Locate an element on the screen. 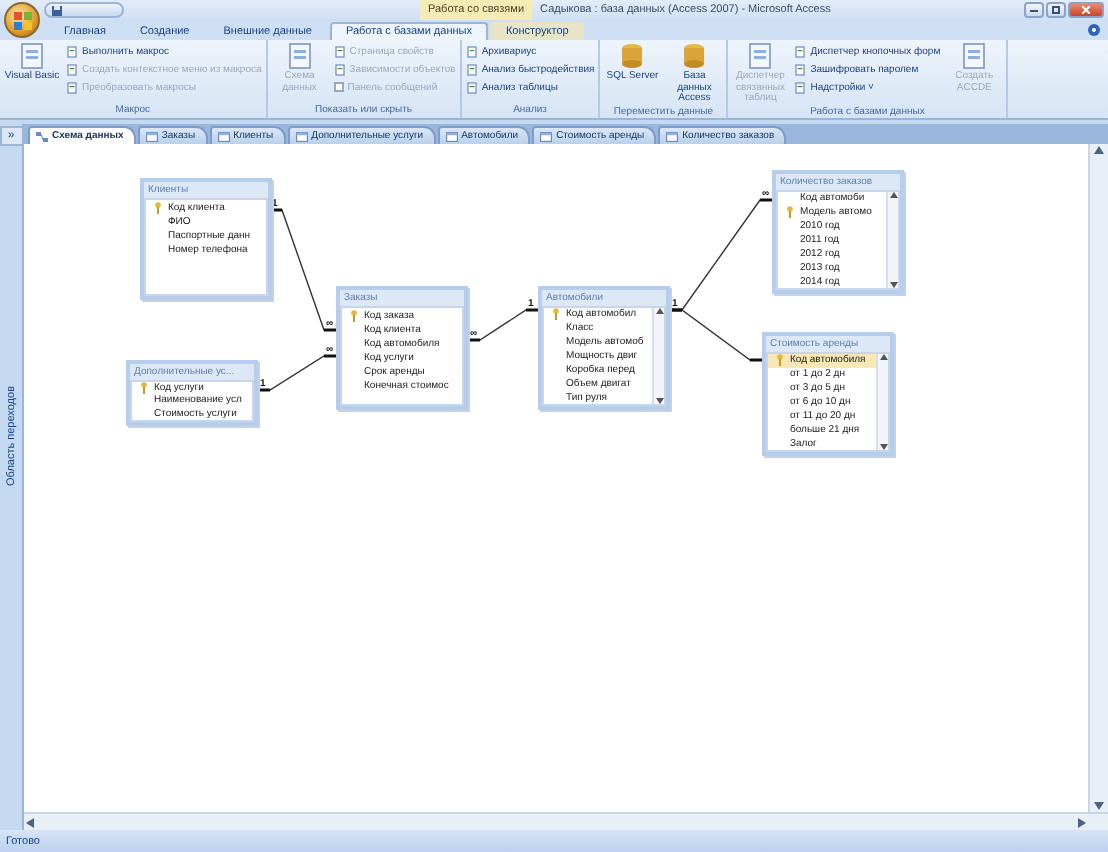  minimize-icon is located at coordinates (1034, 10).